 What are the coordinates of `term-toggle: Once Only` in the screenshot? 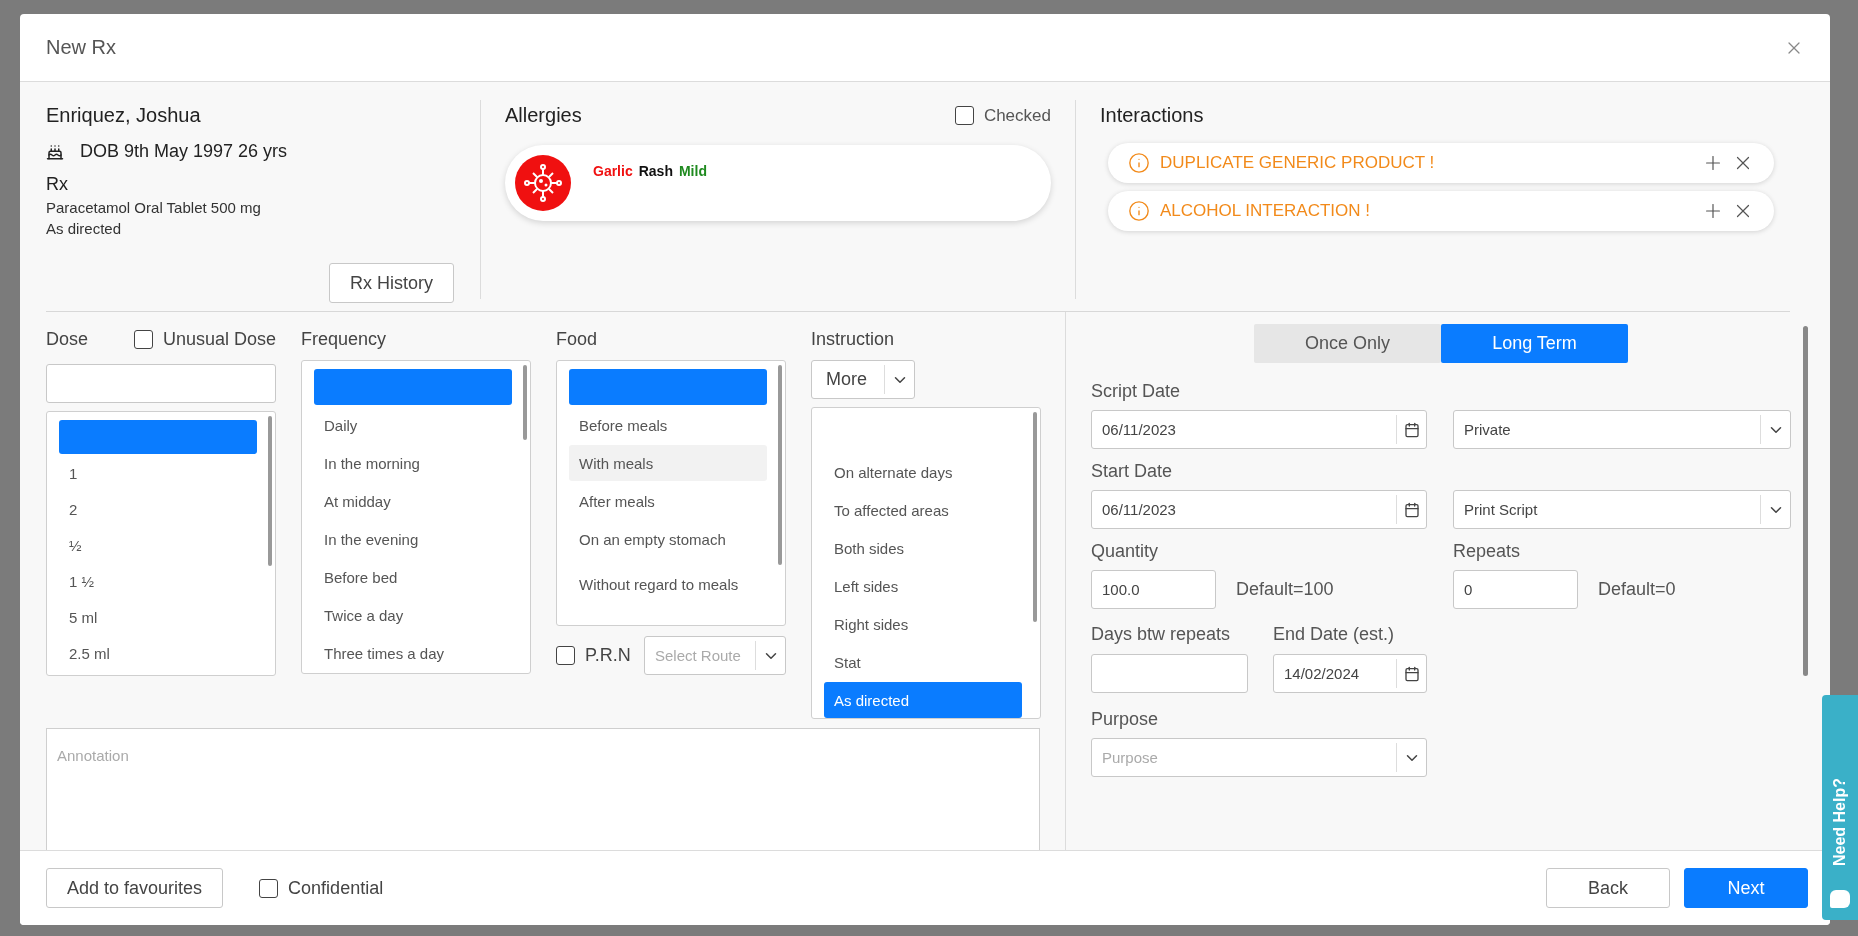 It's located at (1347, 343).